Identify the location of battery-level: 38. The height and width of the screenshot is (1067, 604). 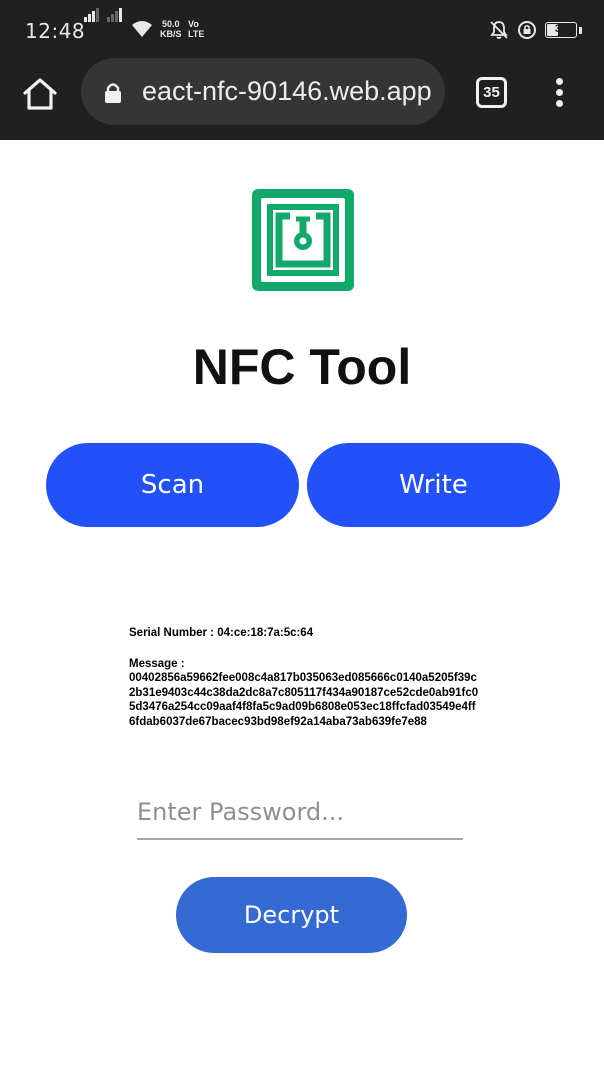
(561, 29).